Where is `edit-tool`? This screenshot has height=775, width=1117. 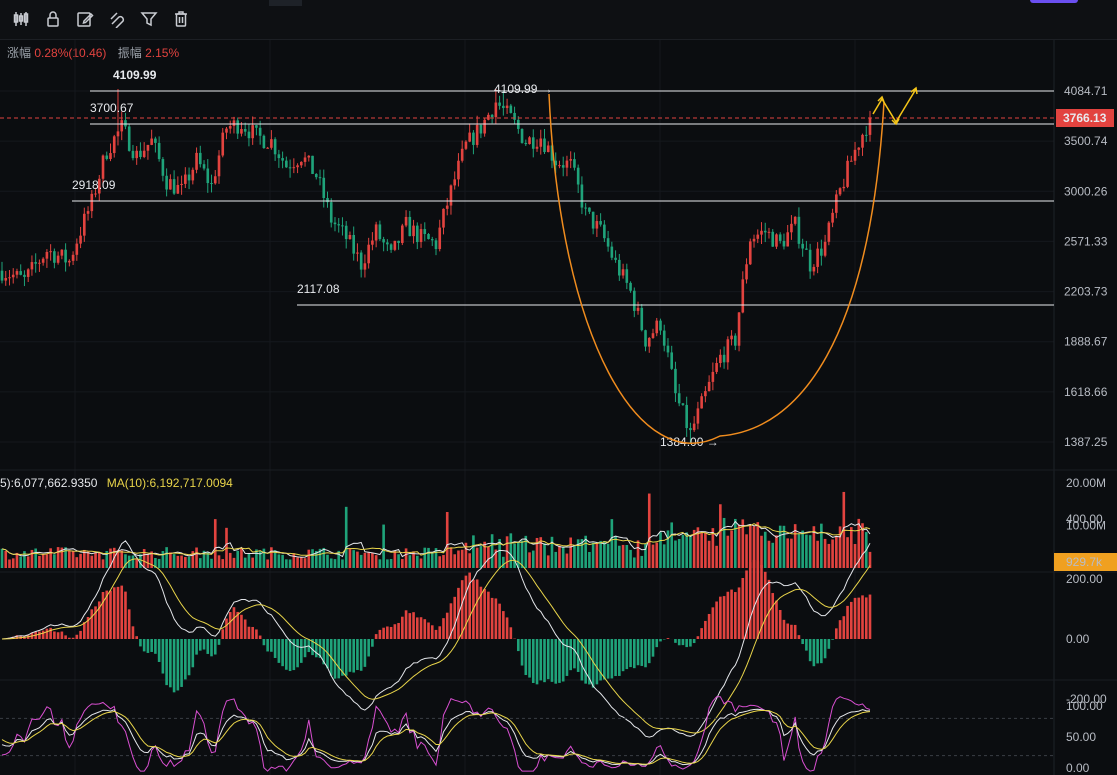
edit-tool is located at coordinates (87, 21).